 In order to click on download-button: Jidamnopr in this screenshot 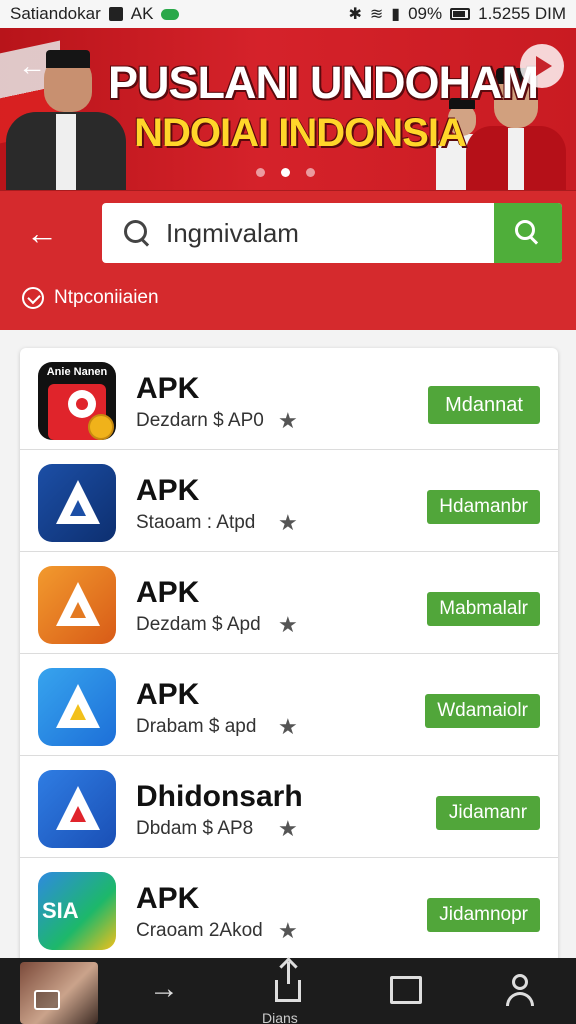, I will do `click(483, 915)`.